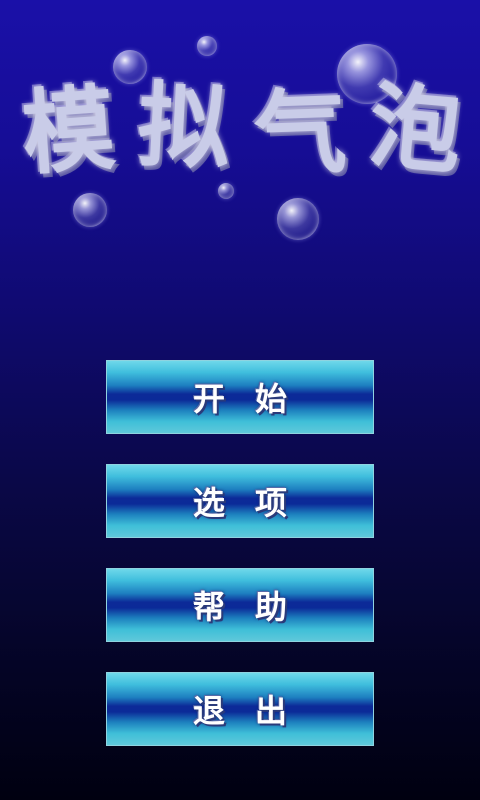 This screenshot has height=800, width=480. I want to click on options-button: 选项, so click(240, 501).